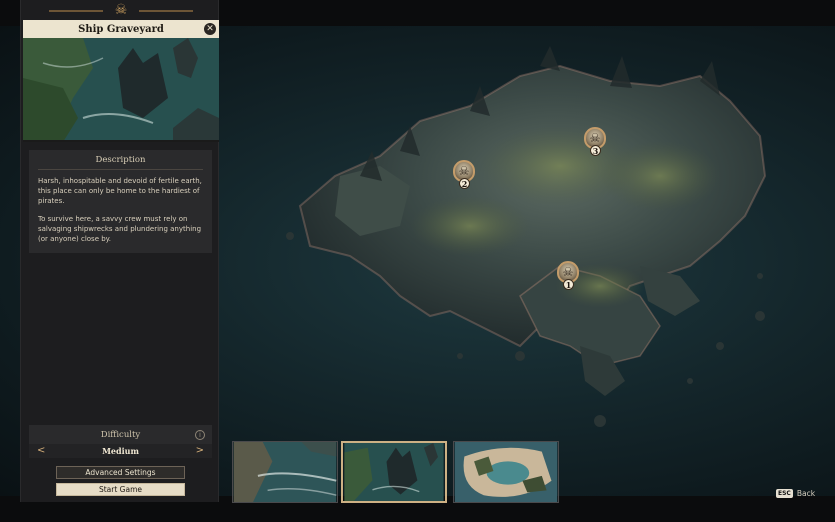 The height and width of the screenshot is (522, 835). I want to click on close-button: ✕, so click(210, 29).